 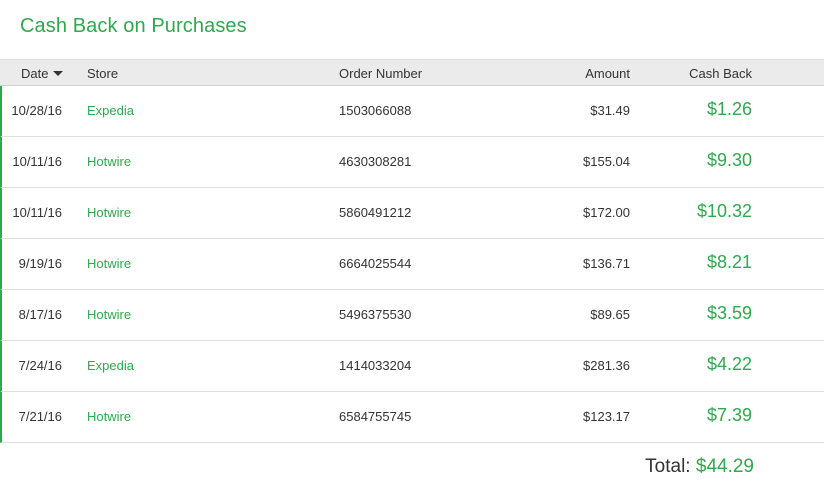 What do you see at coordinates (606, 263) in the screenshot?
I see `cell-amount: $136.71` at bounding box center [606, 263].